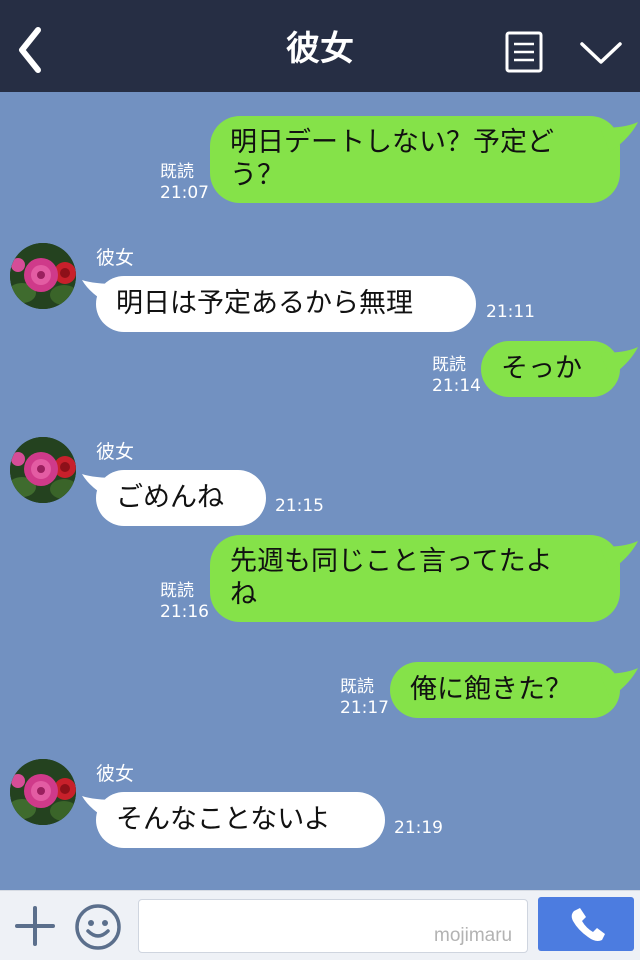  I want to click on message-bubble-incoming: 明日は予定あるから無理, so click(286, 304).